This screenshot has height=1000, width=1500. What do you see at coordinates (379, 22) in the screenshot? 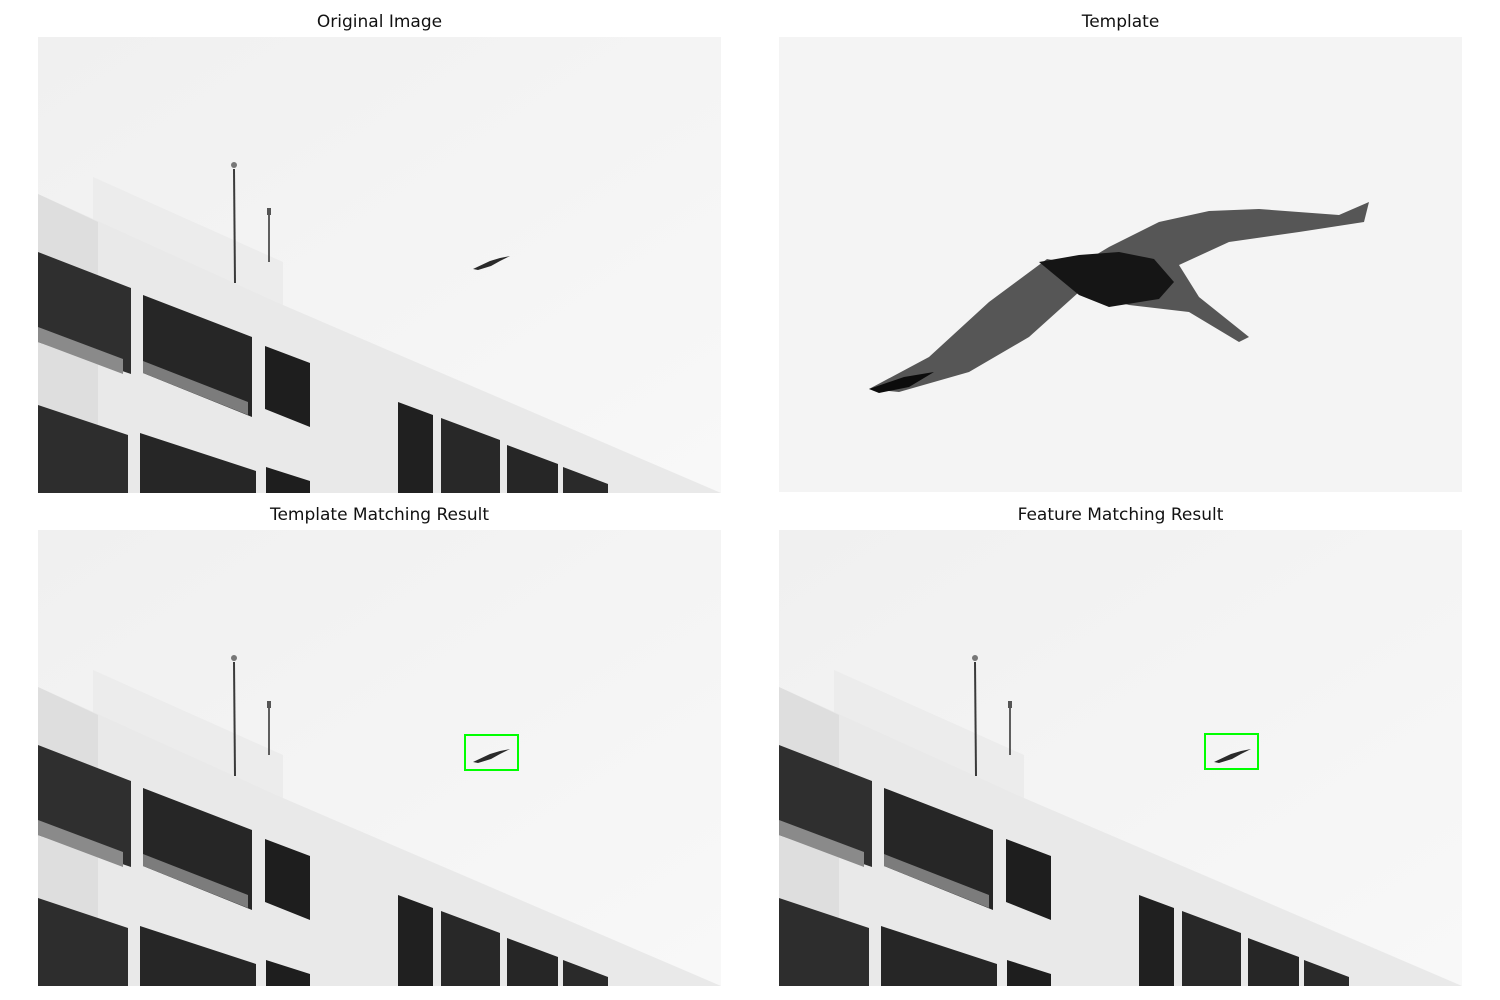
I see `title-original: Original Image` at bounding box center [379, 22].